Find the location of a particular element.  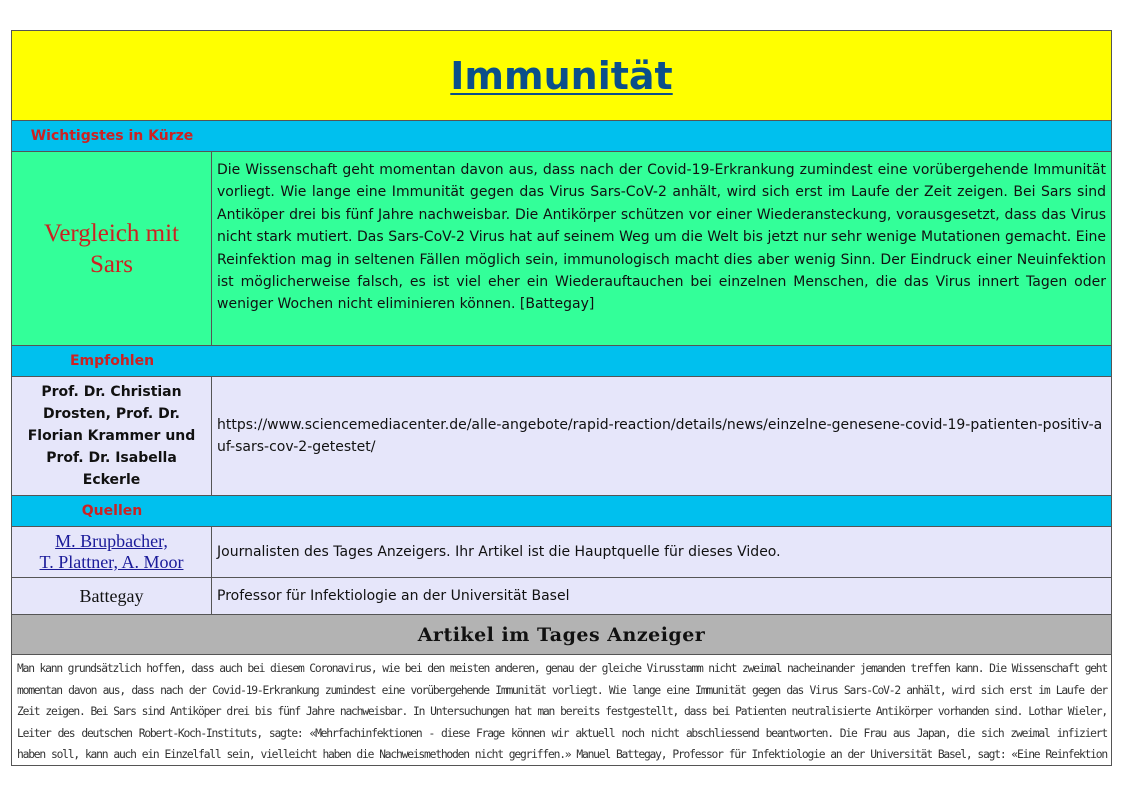

article-heading-bar: Artikel im Tages Anzeiger is located at coordinates (561, 635).